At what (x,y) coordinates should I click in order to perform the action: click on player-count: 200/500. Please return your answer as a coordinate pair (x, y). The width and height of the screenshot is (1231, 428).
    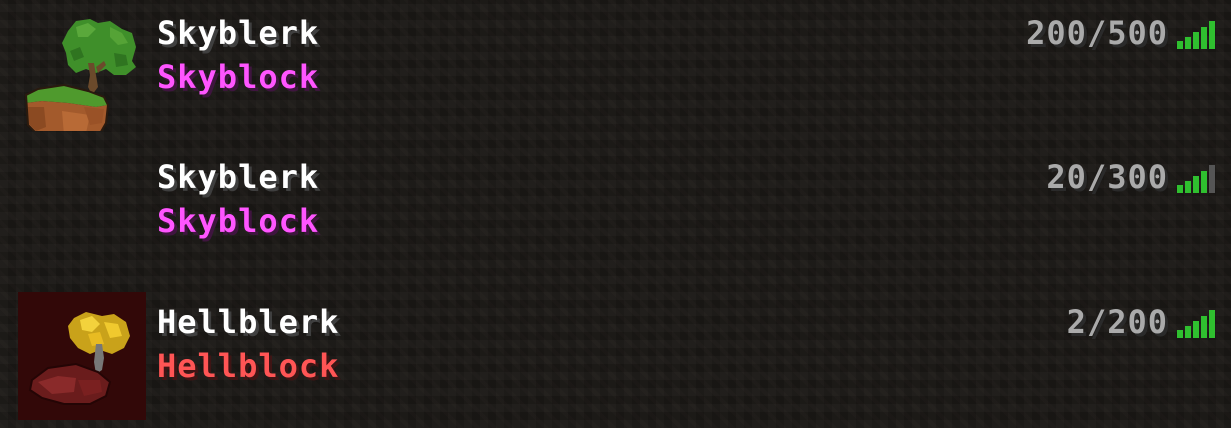
    Looking at the image, I should click on (1097, 33).